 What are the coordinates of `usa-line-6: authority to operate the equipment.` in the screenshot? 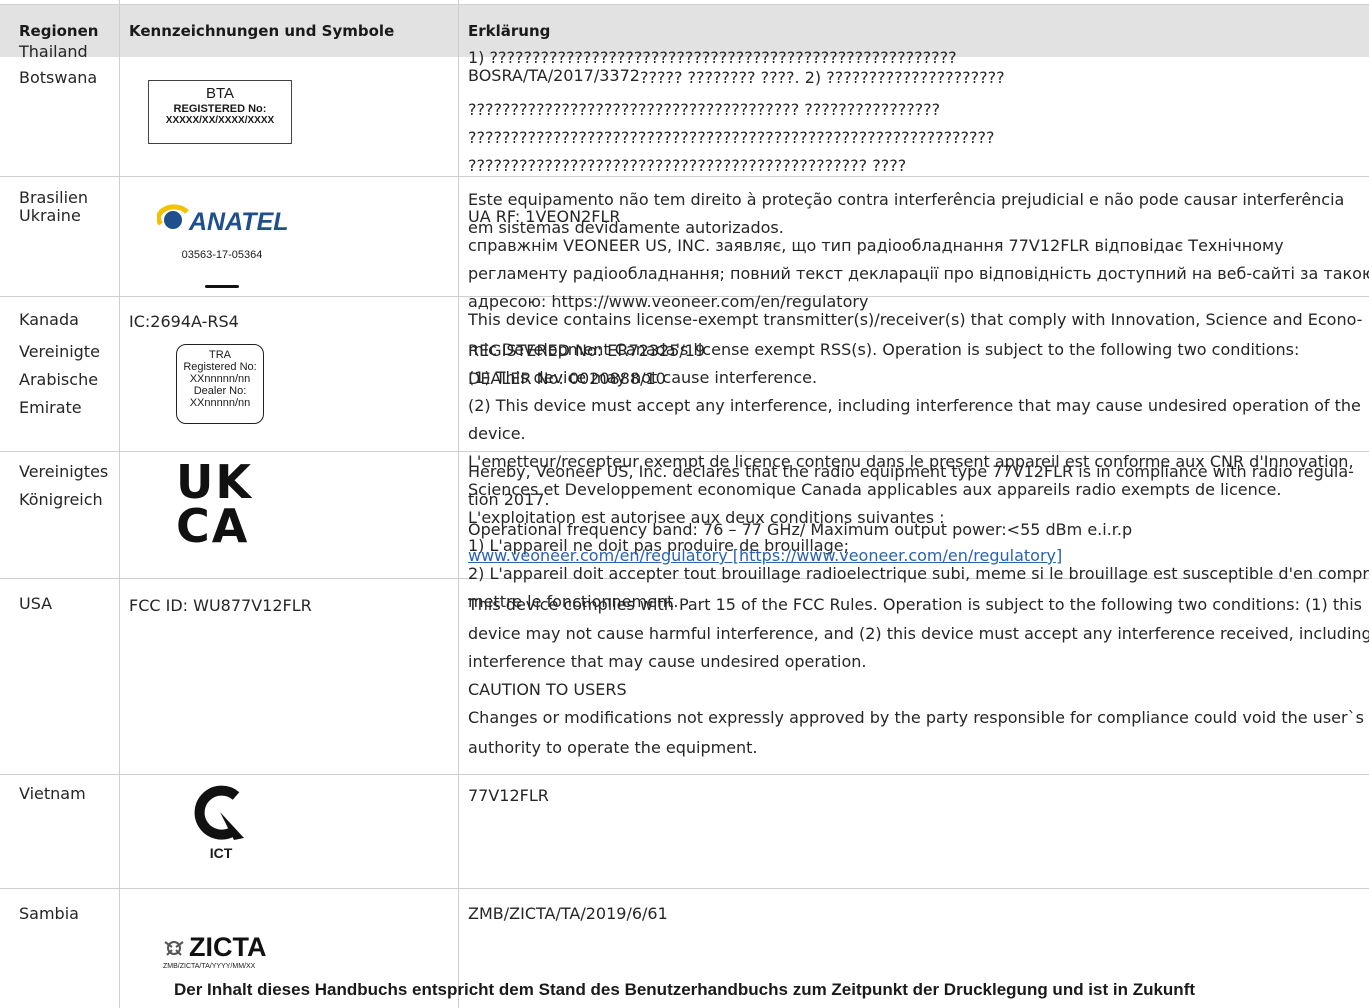 It's located at (613, 747).